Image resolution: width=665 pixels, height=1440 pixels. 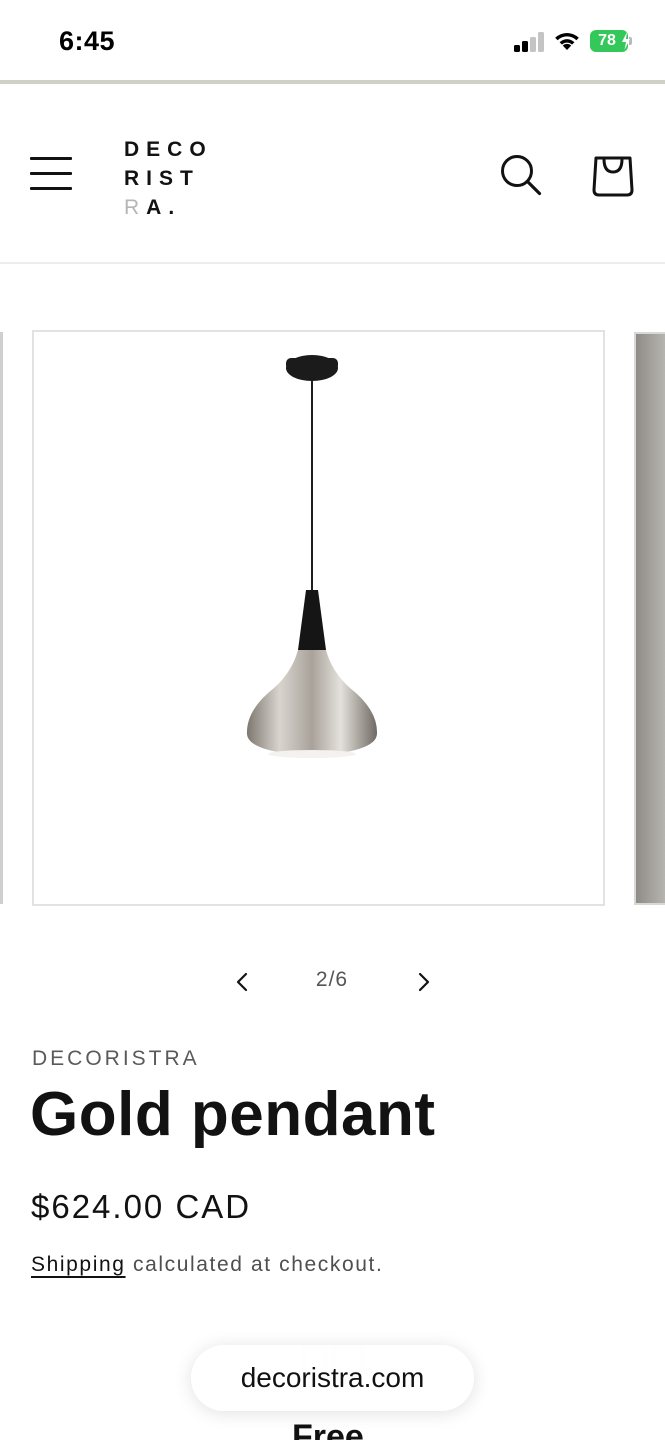 I want to click on search-icon, so click(x=521, y=175).